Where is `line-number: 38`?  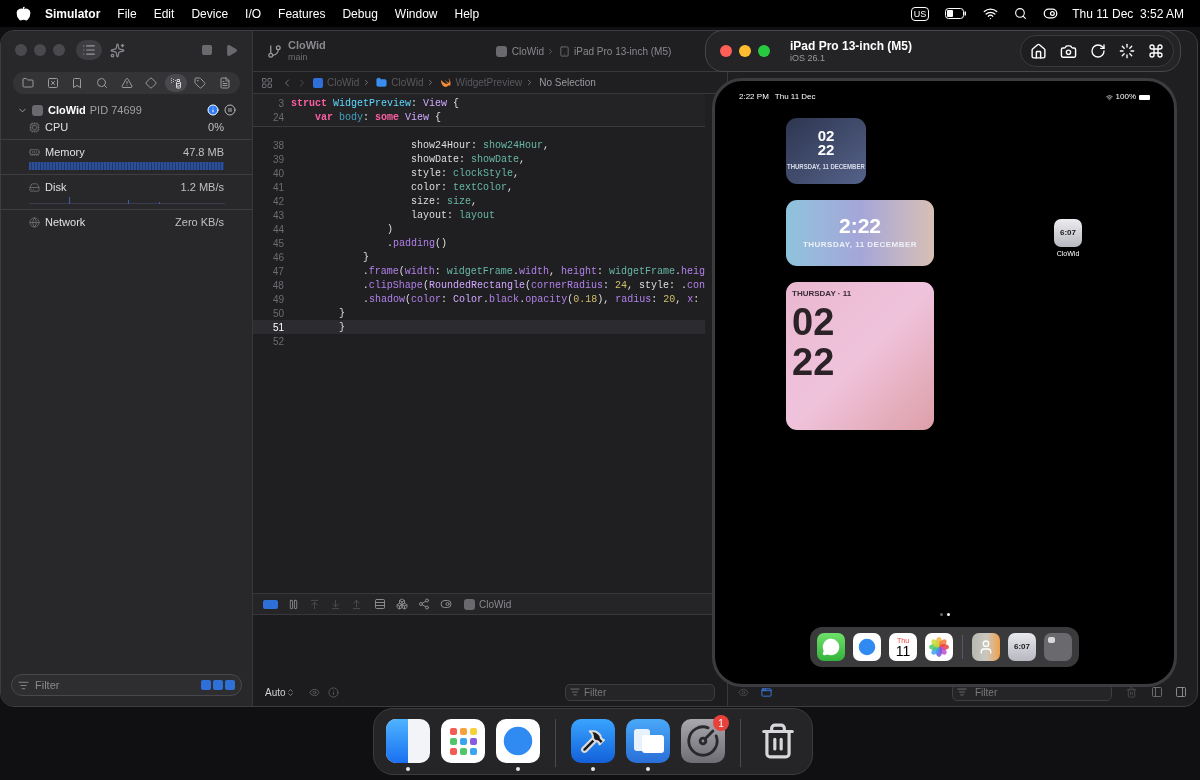
line-number: 38 is located at coordinates (277, 145).